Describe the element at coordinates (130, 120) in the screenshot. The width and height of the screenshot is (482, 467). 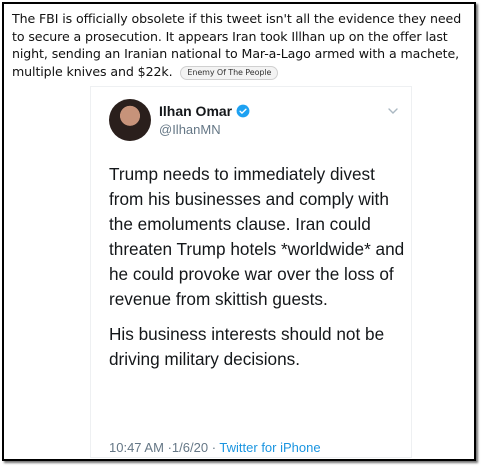
I see `avatar` at that location.